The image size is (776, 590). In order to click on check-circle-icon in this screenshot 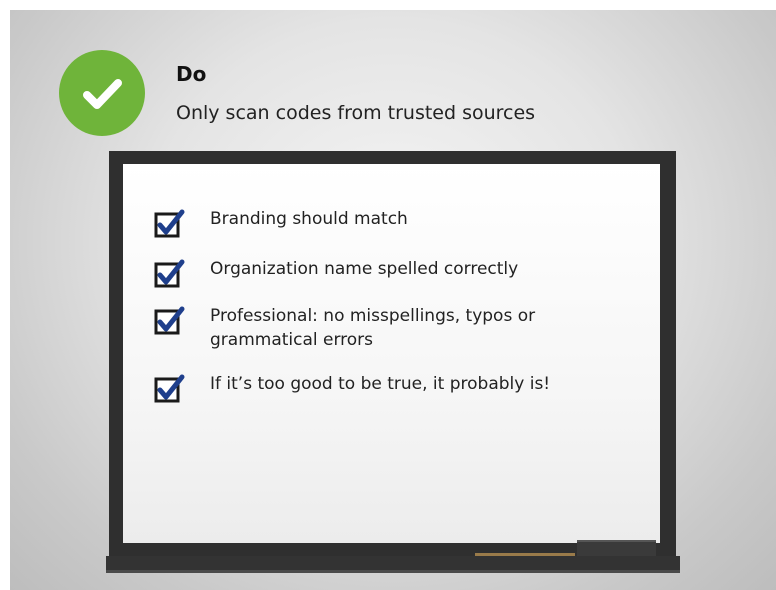, I will do `click(102, 93)`.